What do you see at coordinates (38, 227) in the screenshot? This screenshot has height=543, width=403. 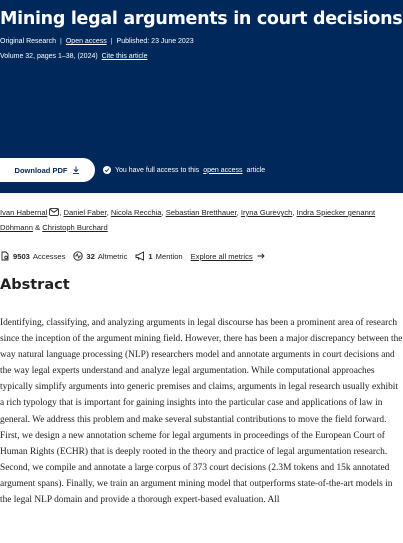 I see `author-ampersand: &` at bounding box center [38, 227].